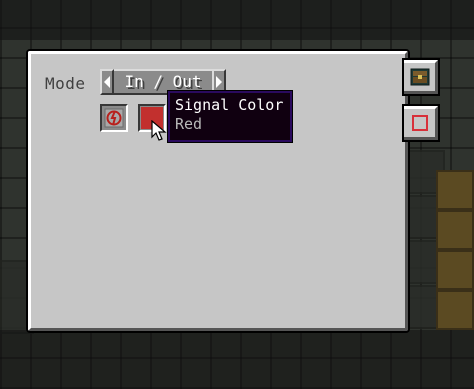 Image resolution: width=474 pixels, height=389 pixels. I want to click on signal-color-tooltip: Signal Color Red, so click(230, 116).